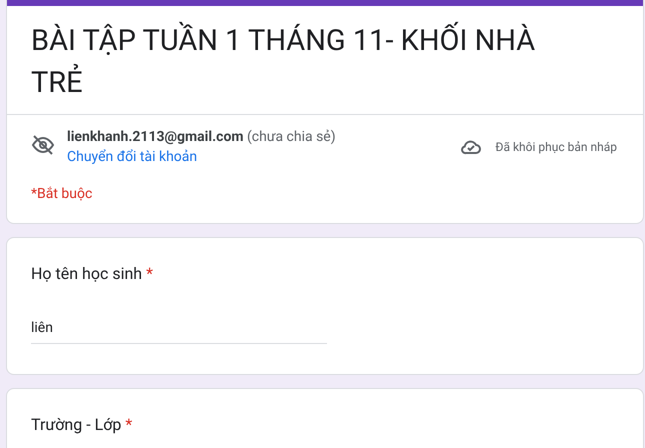 Image resolution: width=645 pixels, height=448 pixels. What do you see at coordinates (92, 274) in the screenshot?
I see `question-label: Họ tên học sinh *` at bounding box center [92, 274].